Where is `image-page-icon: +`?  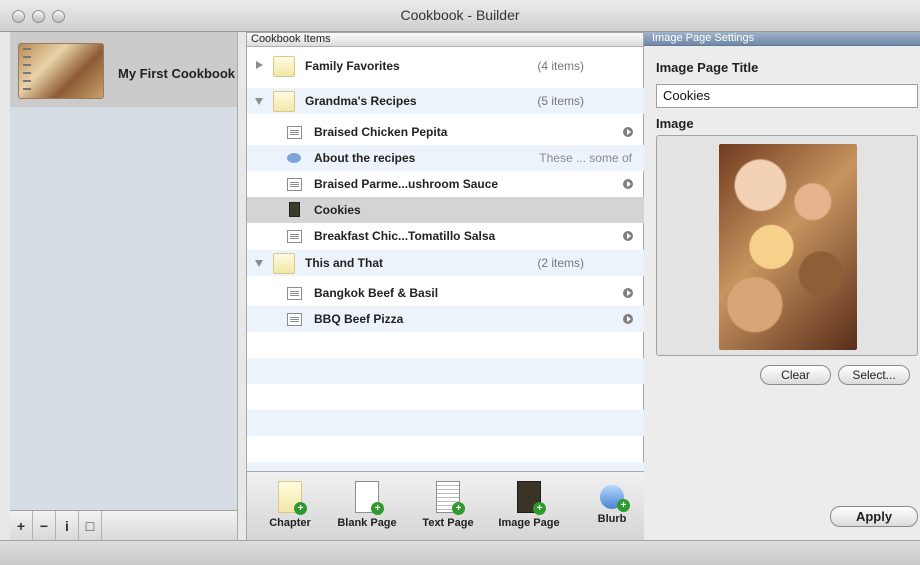 image-page-icon: + is located at coordinates (531, 498).